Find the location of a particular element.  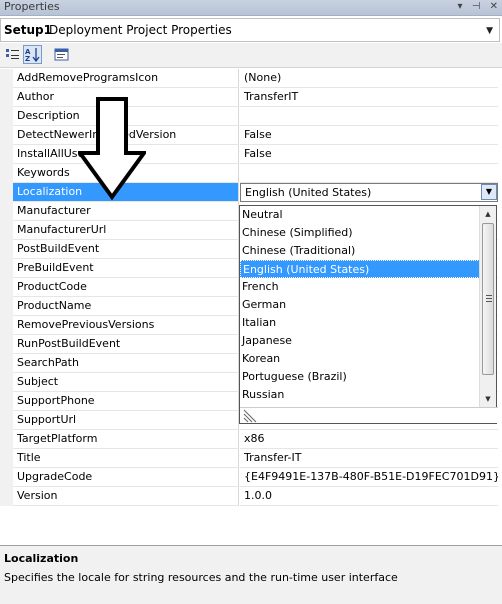

window-position-icon: ▾ is located at coordinates (459, 6).